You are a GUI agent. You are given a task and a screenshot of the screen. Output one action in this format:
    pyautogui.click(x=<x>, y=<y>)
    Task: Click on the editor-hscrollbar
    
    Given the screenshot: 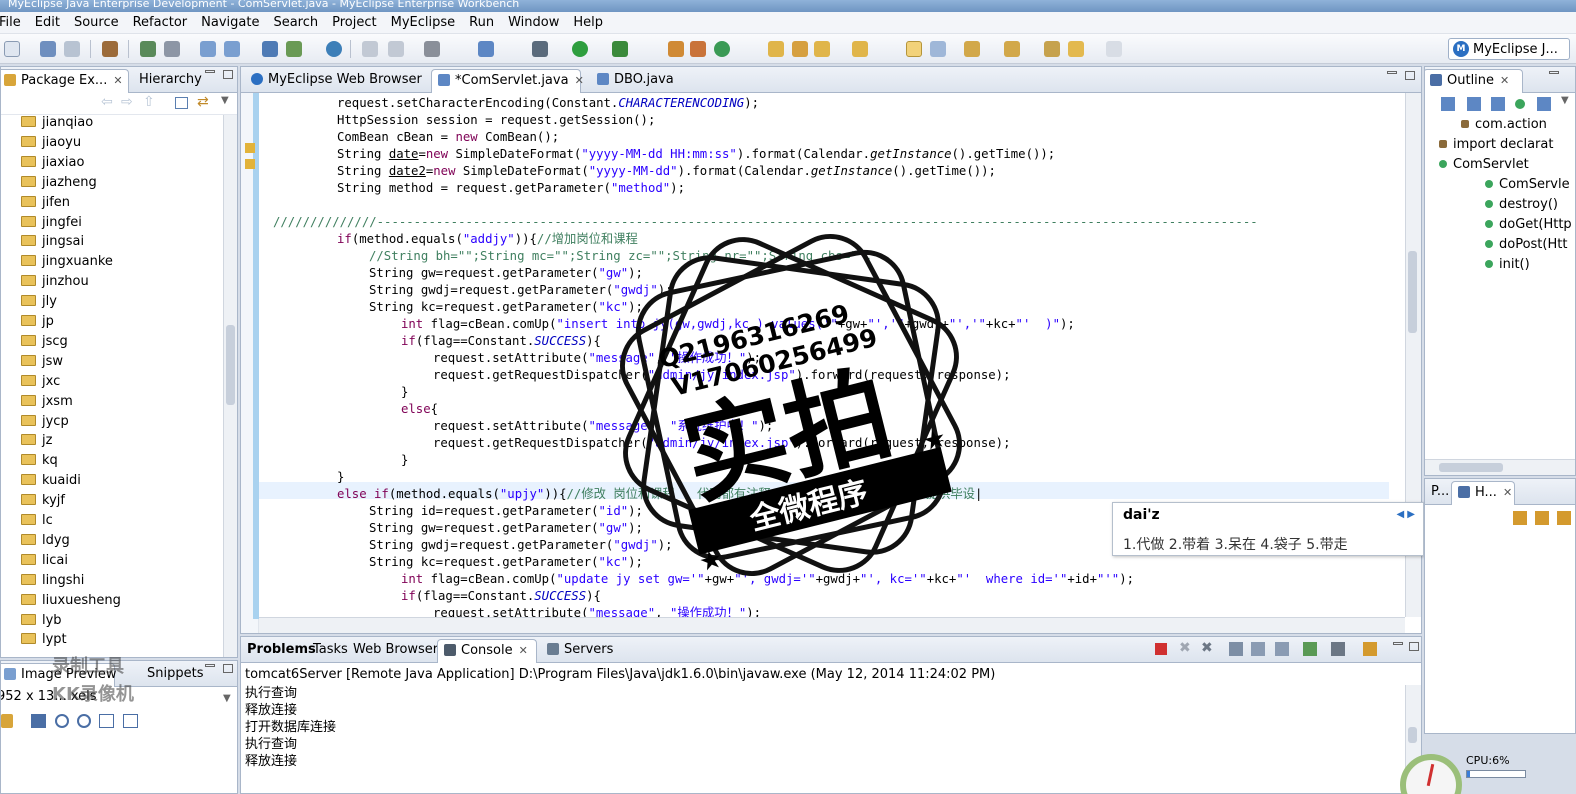 What is the action you would take?
    pyautogui.click(x=832, y=625)
    